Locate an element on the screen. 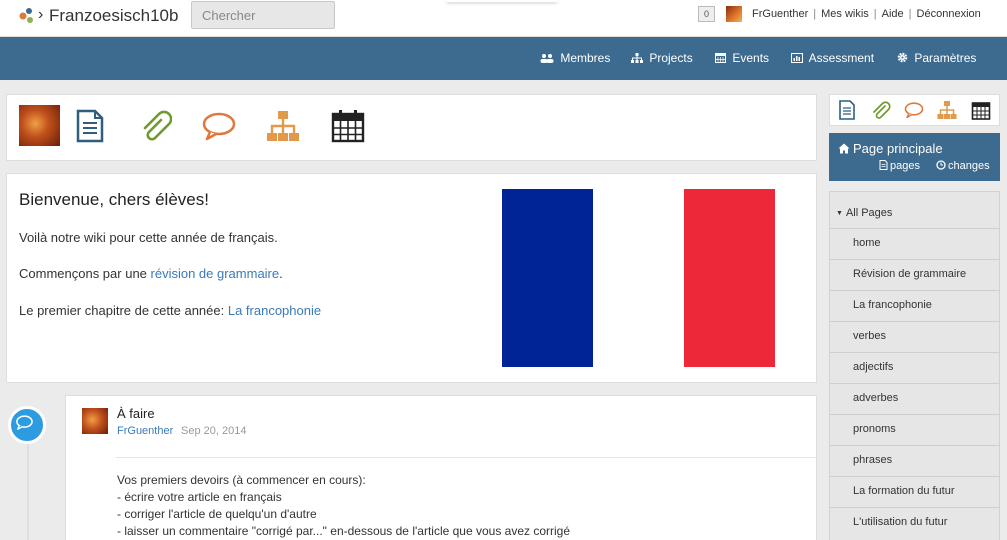 Image resolution: width=1007 pixels, height=540 pixels. activity-date: Sep 20, 2014 is located at coordinates (214, 431).